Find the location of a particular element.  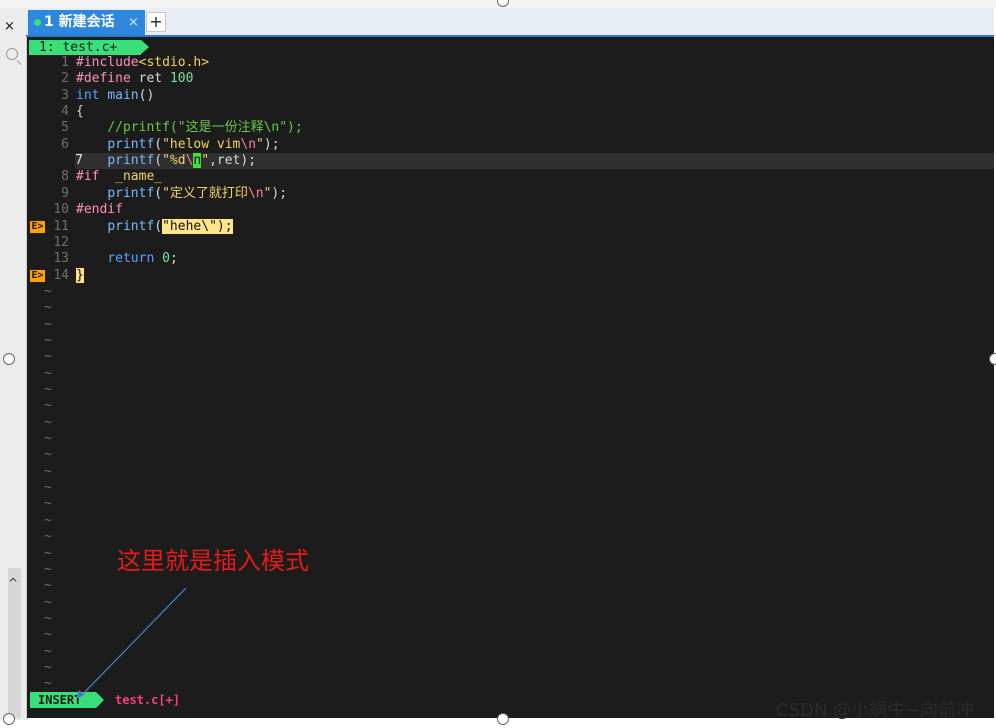

watermark: CSDN @小蜗牛~向前冲 is located at coordinates (875, 710).